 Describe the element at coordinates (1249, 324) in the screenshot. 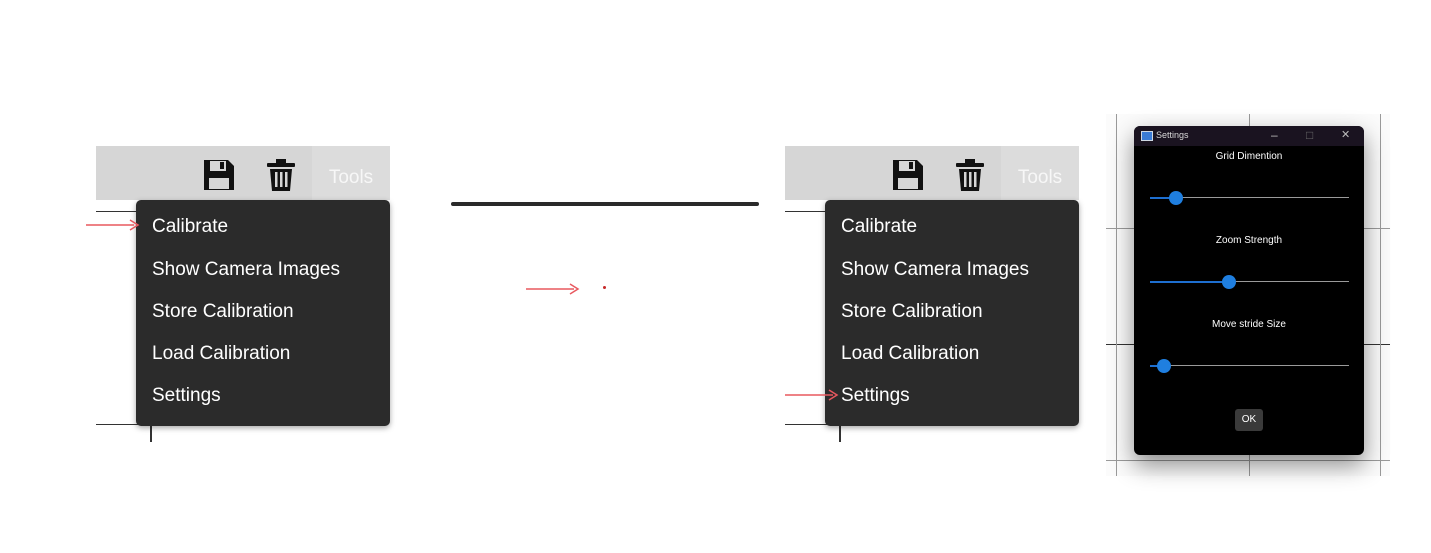

I see `move-stride-size-label: Move stride Size` at that location.